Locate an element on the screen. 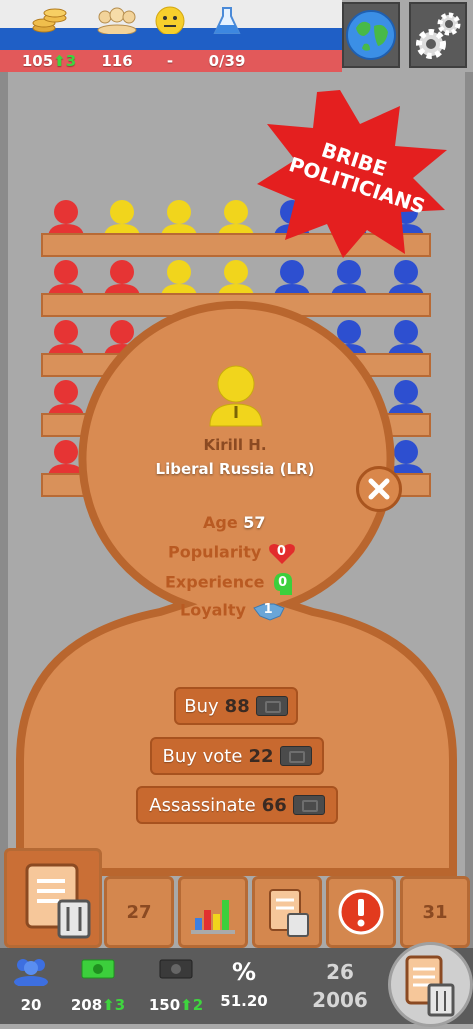 Image resolution: width=473 pixels, height=1029 pixels. income-up-arrow-icon: ⬆ is located at coordinates (108, 1005).